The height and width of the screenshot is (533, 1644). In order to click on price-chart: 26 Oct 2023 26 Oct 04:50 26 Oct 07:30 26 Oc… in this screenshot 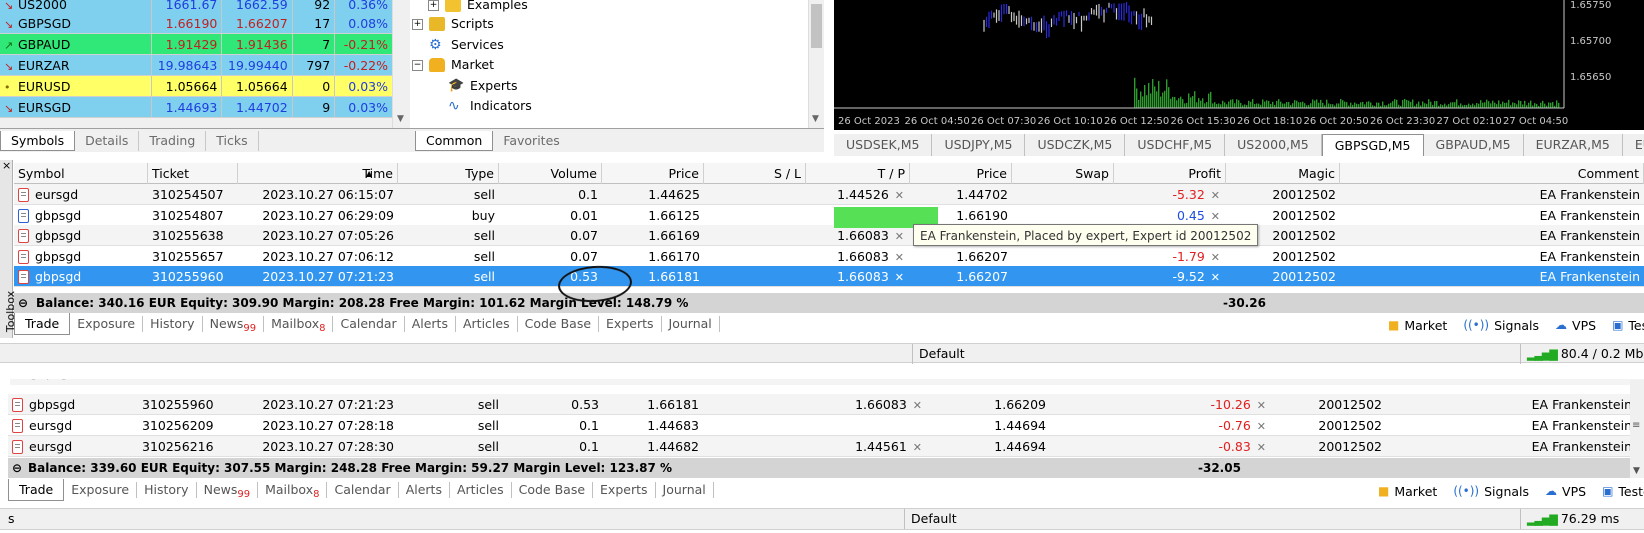, I will do `click(1239, 65)`.